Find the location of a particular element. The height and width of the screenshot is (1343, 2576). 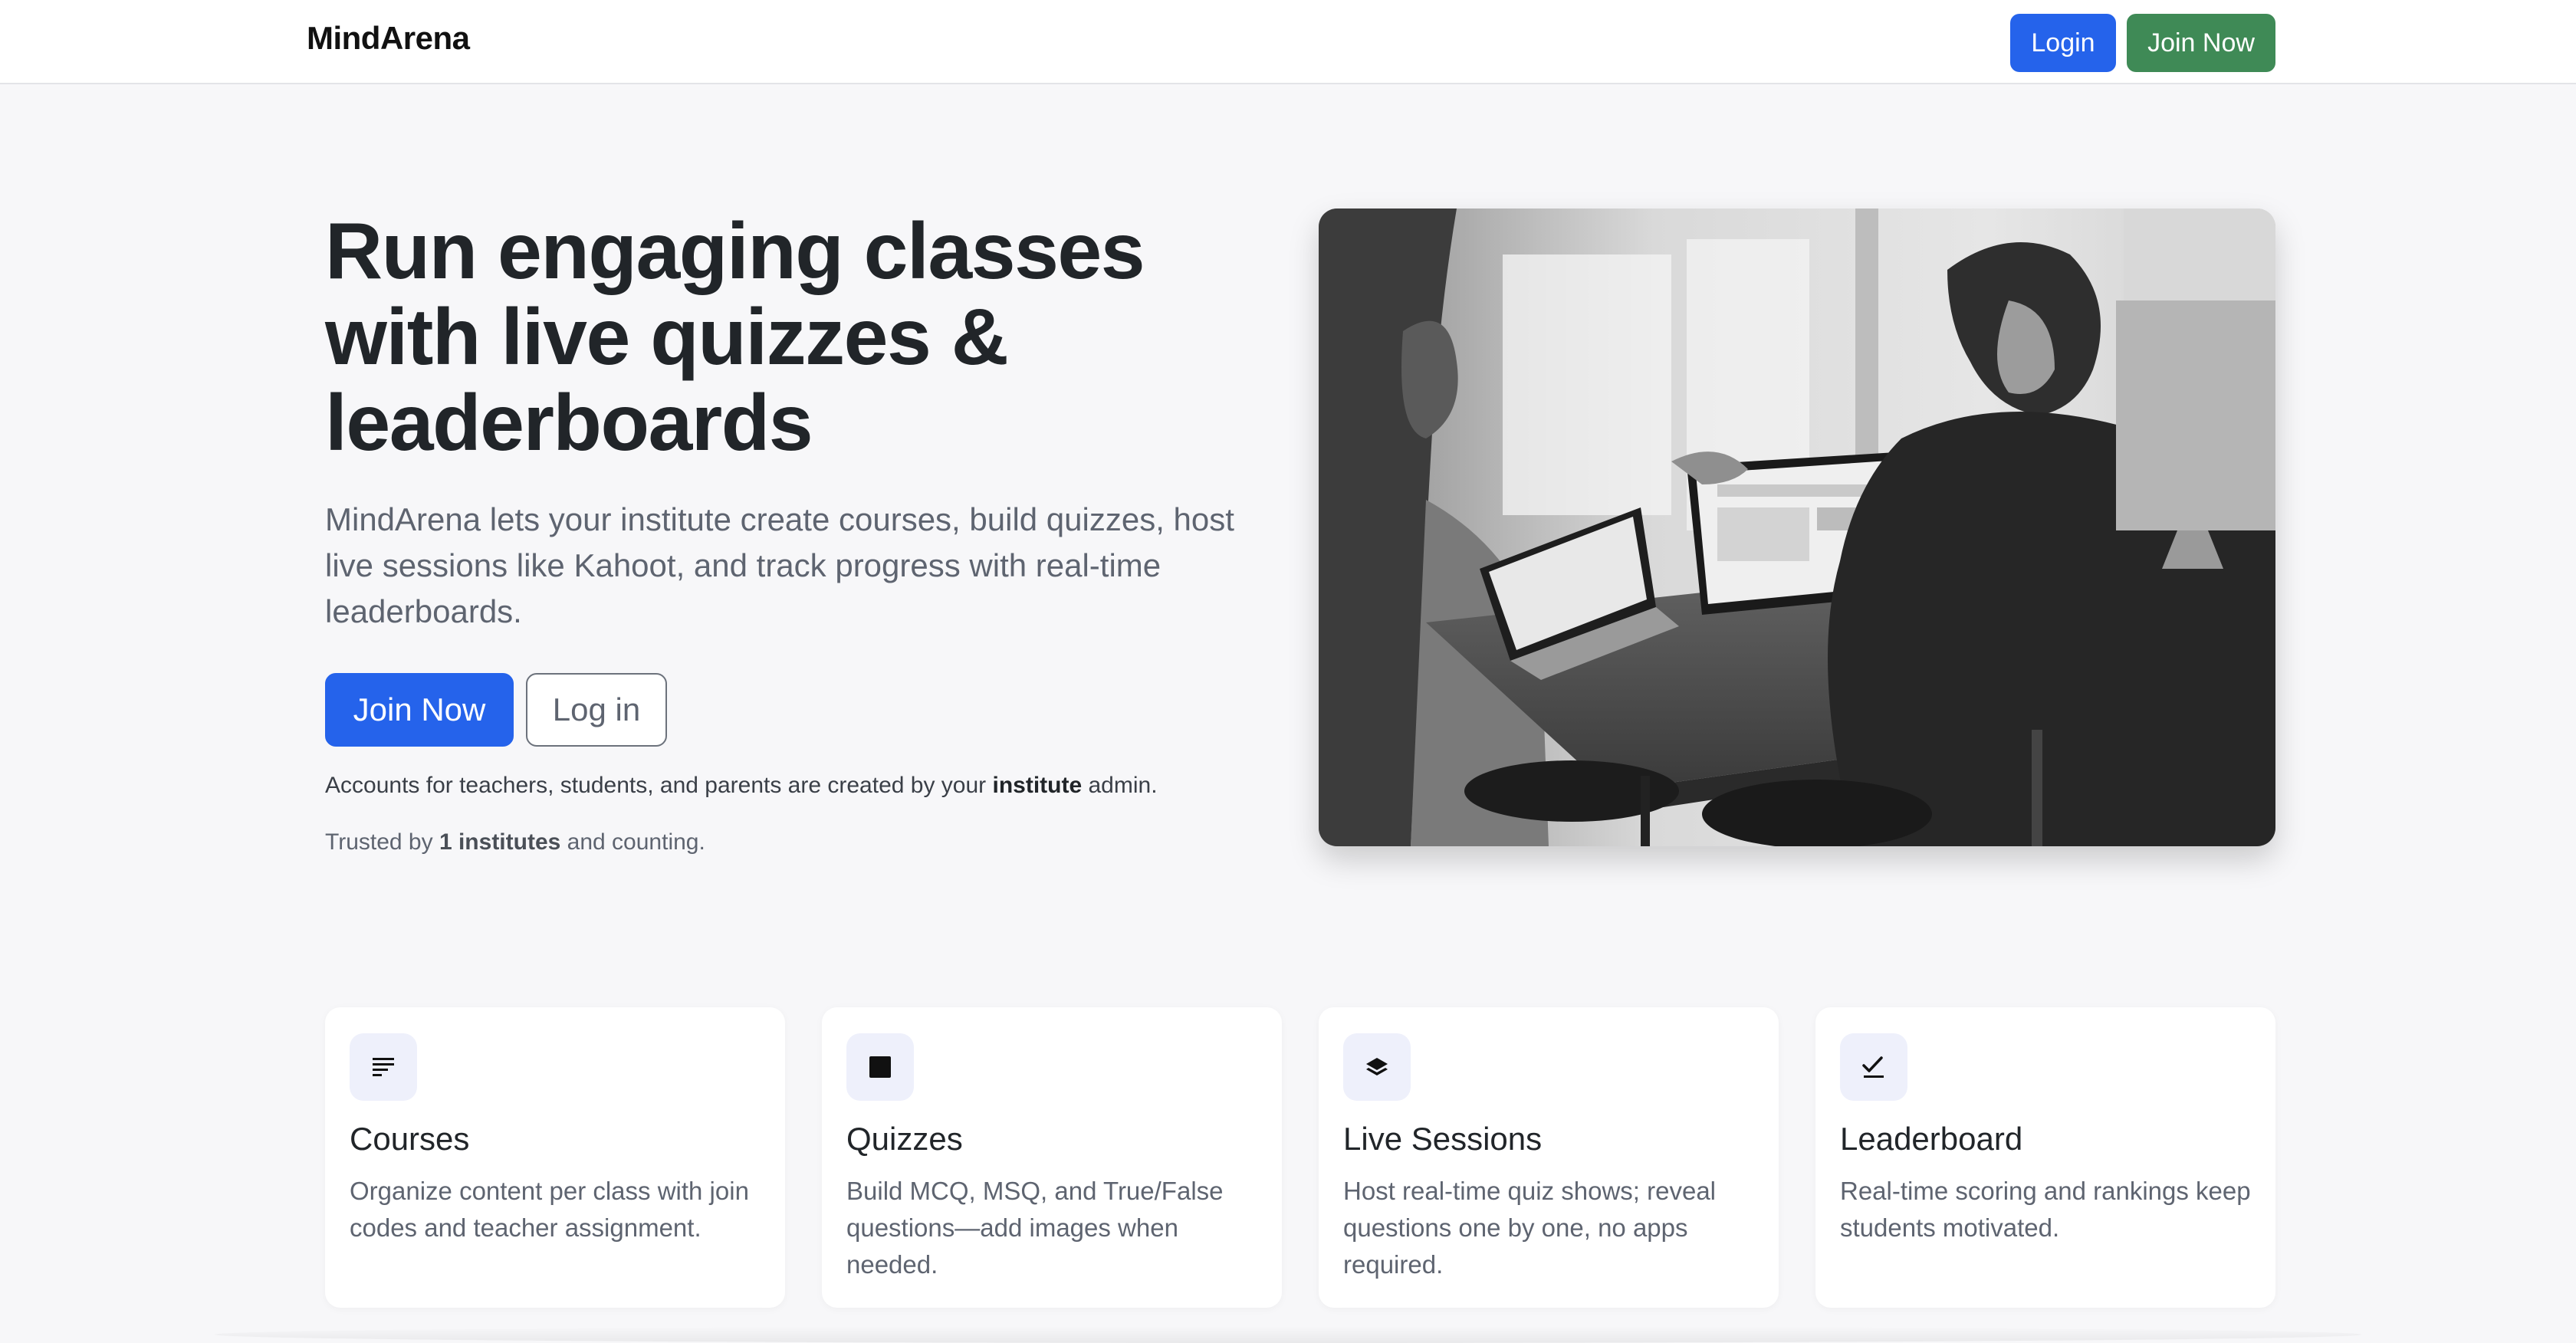

layers-icon-svg is located at coordinates (1377, 1067).